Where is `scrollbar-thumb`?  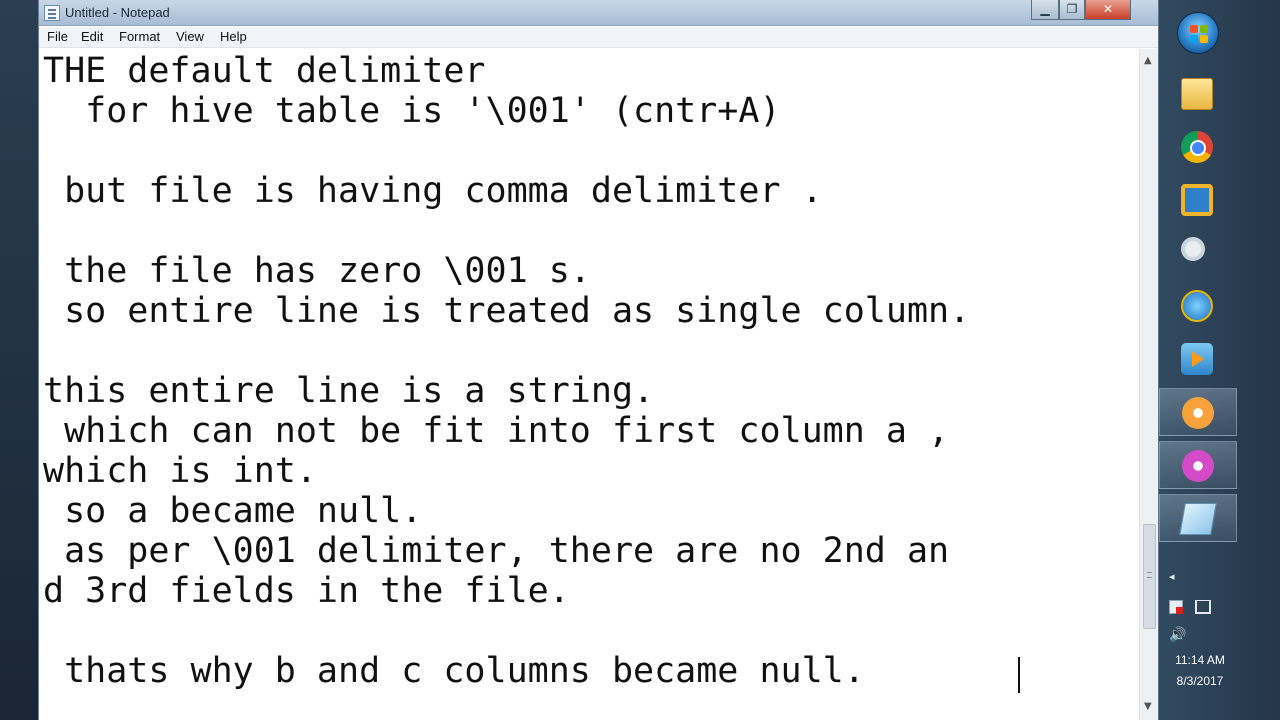
scrollbar-thumb is located at coordinates (1149, 576).